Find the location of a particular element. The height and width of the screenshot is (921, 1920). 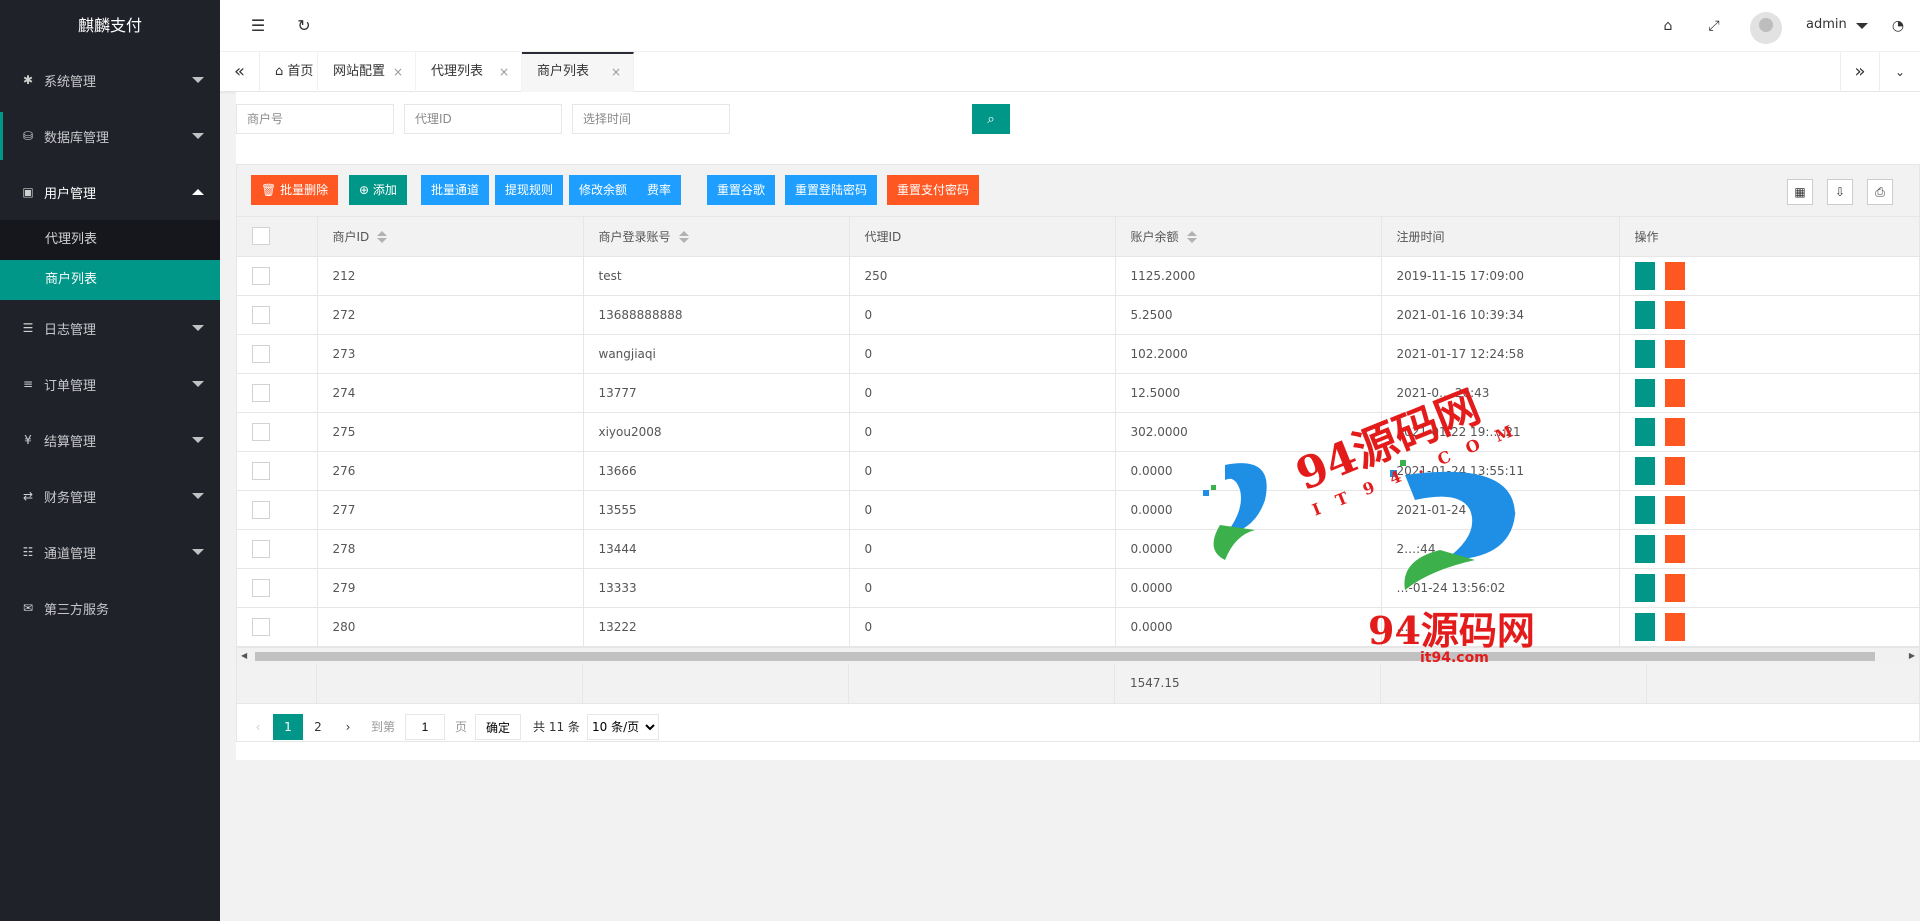

table-cell: 0.0000 is located at coordinates (1248, 471).